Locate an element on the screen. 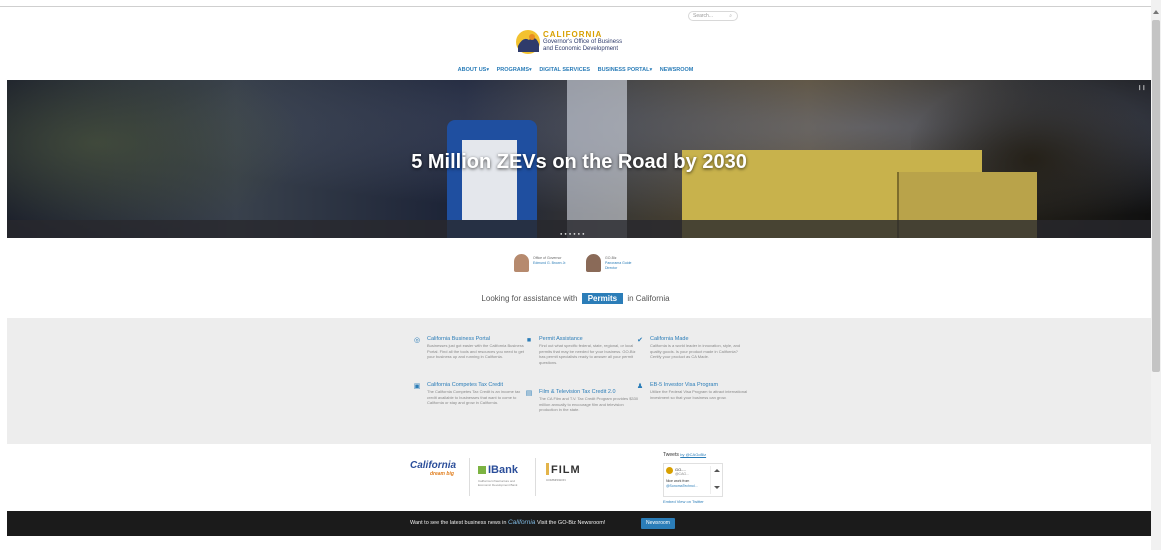 The height and width of the screenshot is (550, 1161). newsbar-california: California is located at coordinates (521, 522).